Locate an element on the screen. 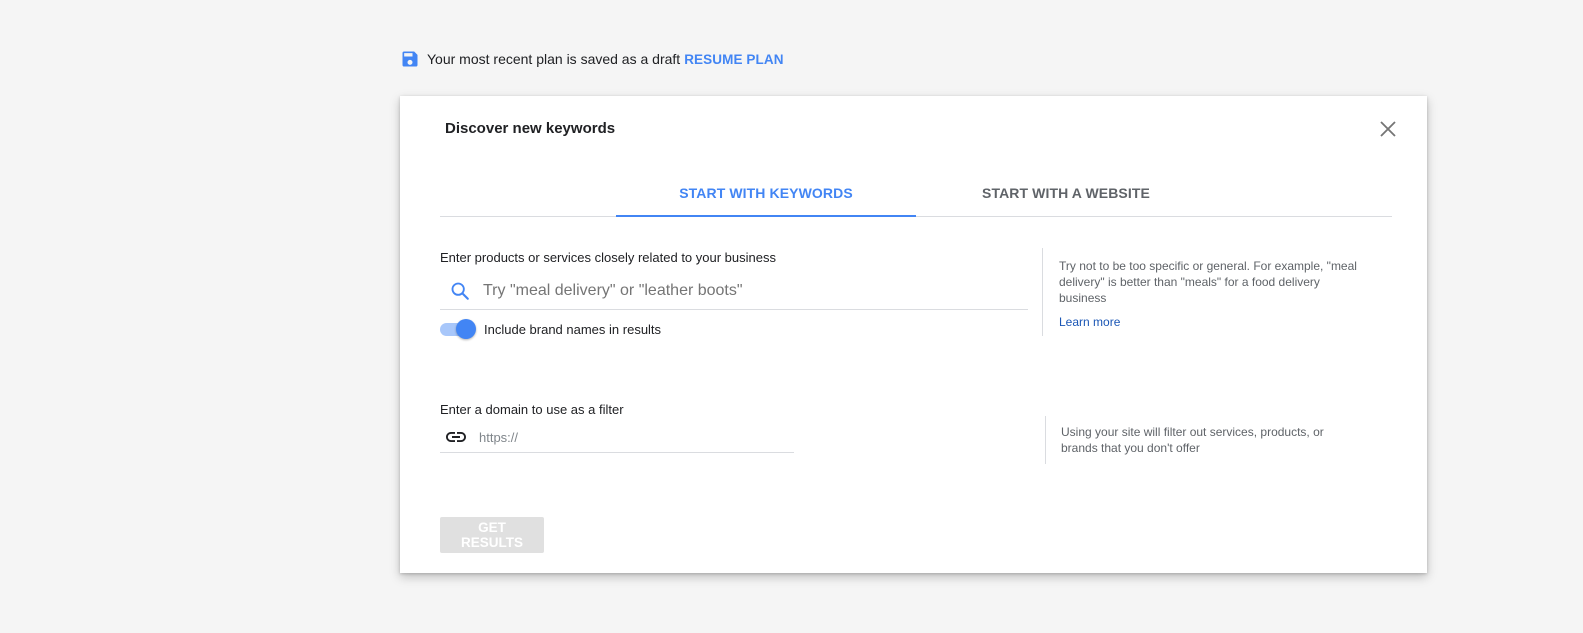  brand-names-toggle-label: Include brand names in results is located at coordinates (573, 329).